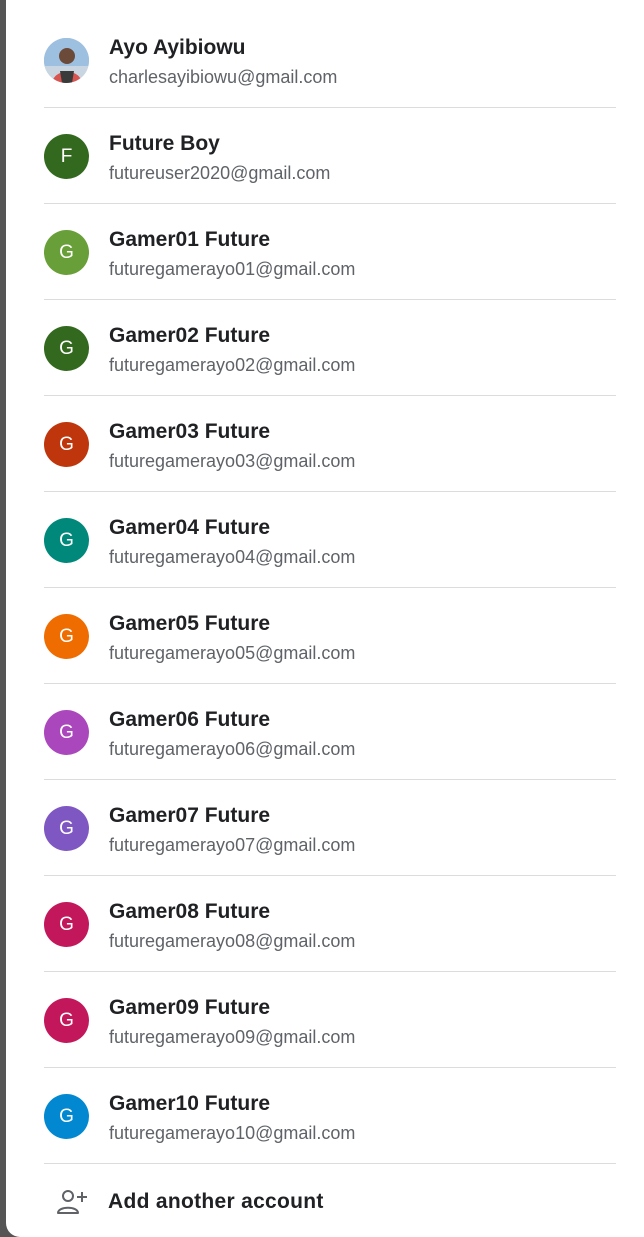  Describe the element at coordinates (66, 60) in the screenshot. I see `avatar-photo` at that location.